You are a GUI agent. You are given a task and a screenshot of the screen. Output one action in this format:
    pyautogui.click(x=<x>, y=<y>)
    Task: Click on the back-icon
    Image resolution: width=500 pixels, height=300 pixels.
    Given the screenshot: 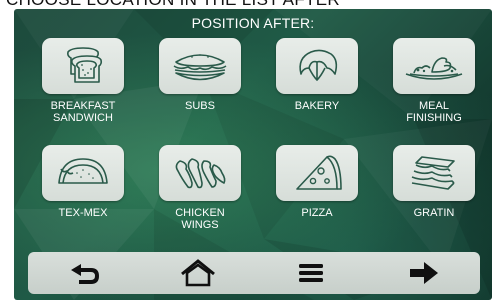 What is the action you would take?
    pyautogui.click(x=84, y=274)
    